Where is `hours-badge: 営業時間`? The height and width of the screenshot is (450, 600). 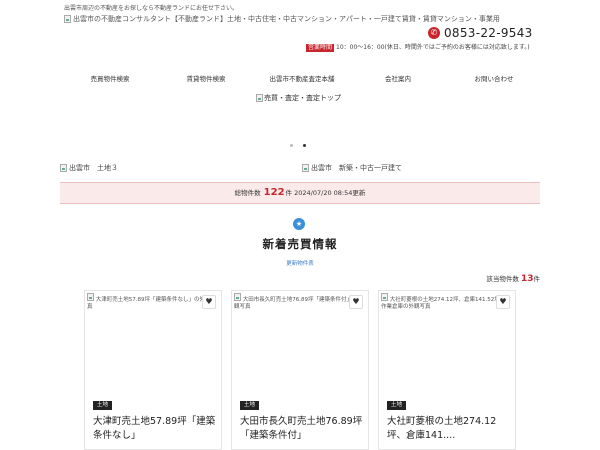
hours-badge: 営業時間 is located at coordinates (320, 48).